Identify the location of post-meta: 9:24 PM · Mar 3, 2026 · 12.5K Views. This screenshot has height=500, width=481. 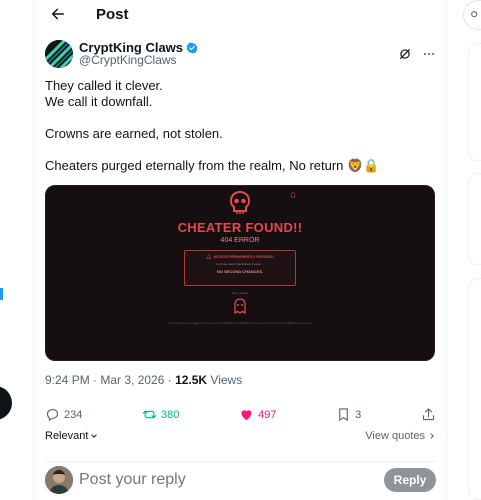
(143, 380).